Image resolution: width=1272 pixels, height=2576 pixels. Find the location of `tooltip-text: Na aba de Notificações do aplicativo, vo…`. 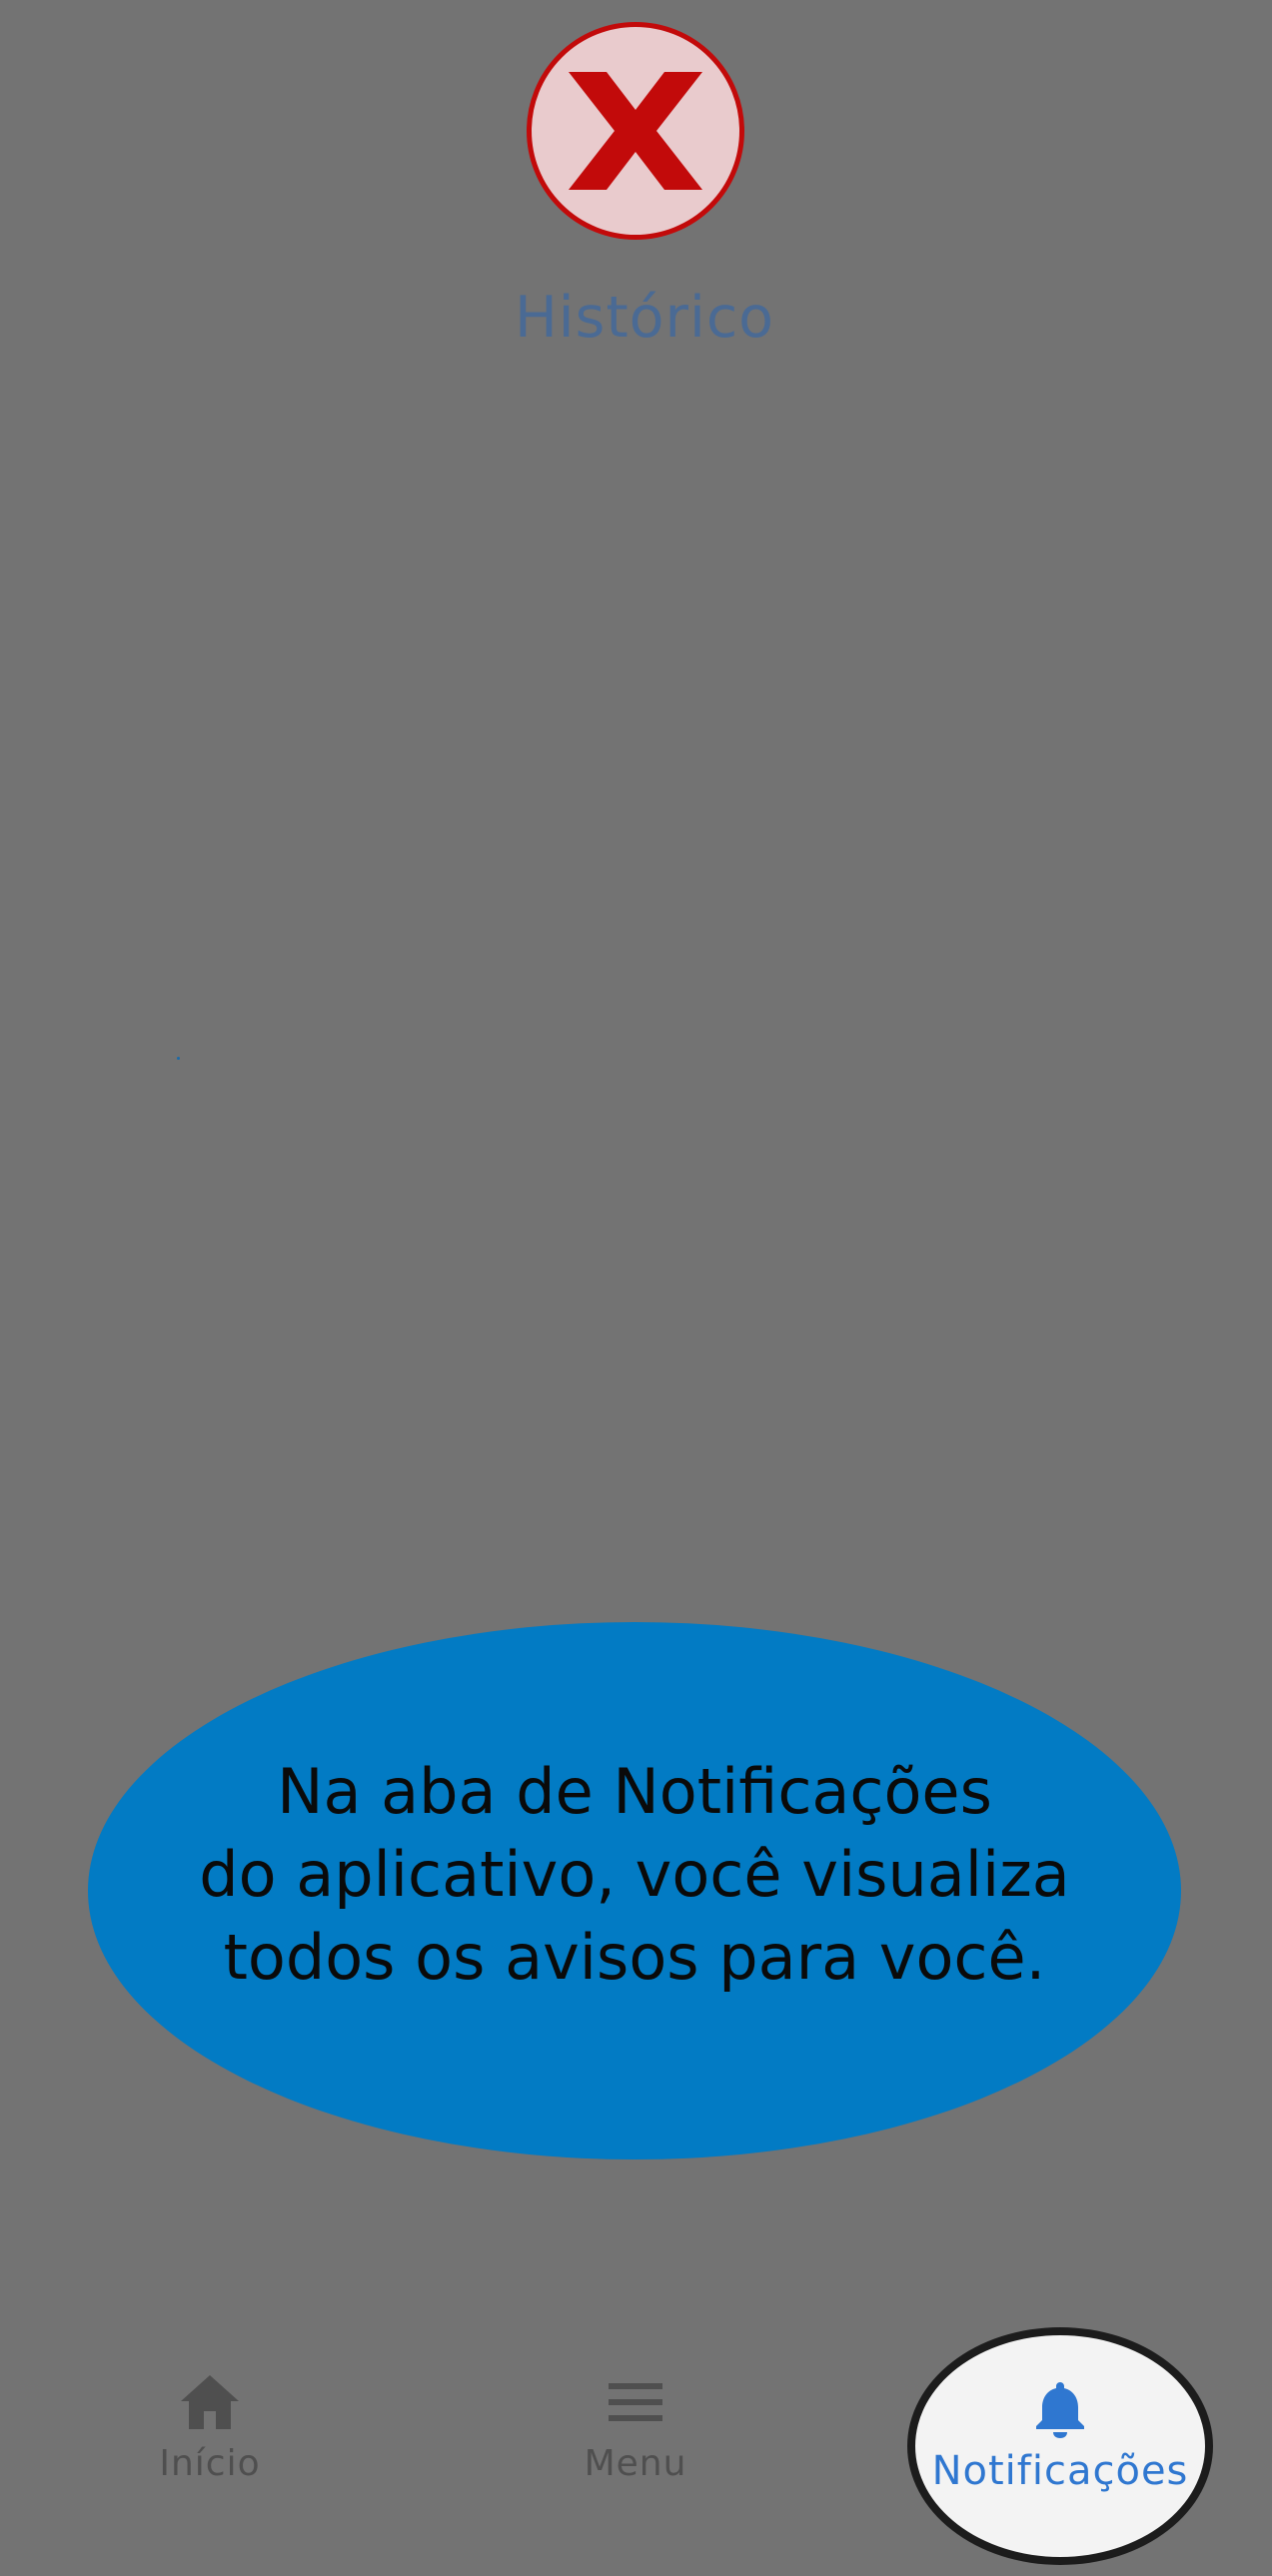

tooltip-text: Na aba de Notificações do aplicativo, vo… is located at coordinates (634, 1875).